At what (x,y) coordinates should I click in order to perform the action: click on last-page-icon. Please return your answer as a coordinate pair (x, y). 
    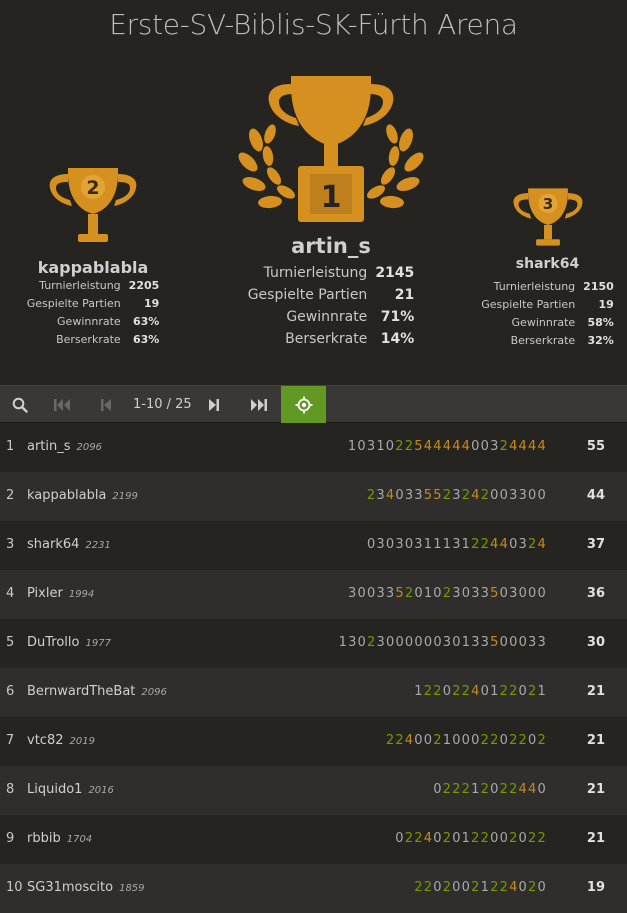
    Looking at the image, I should click on (259, 404).